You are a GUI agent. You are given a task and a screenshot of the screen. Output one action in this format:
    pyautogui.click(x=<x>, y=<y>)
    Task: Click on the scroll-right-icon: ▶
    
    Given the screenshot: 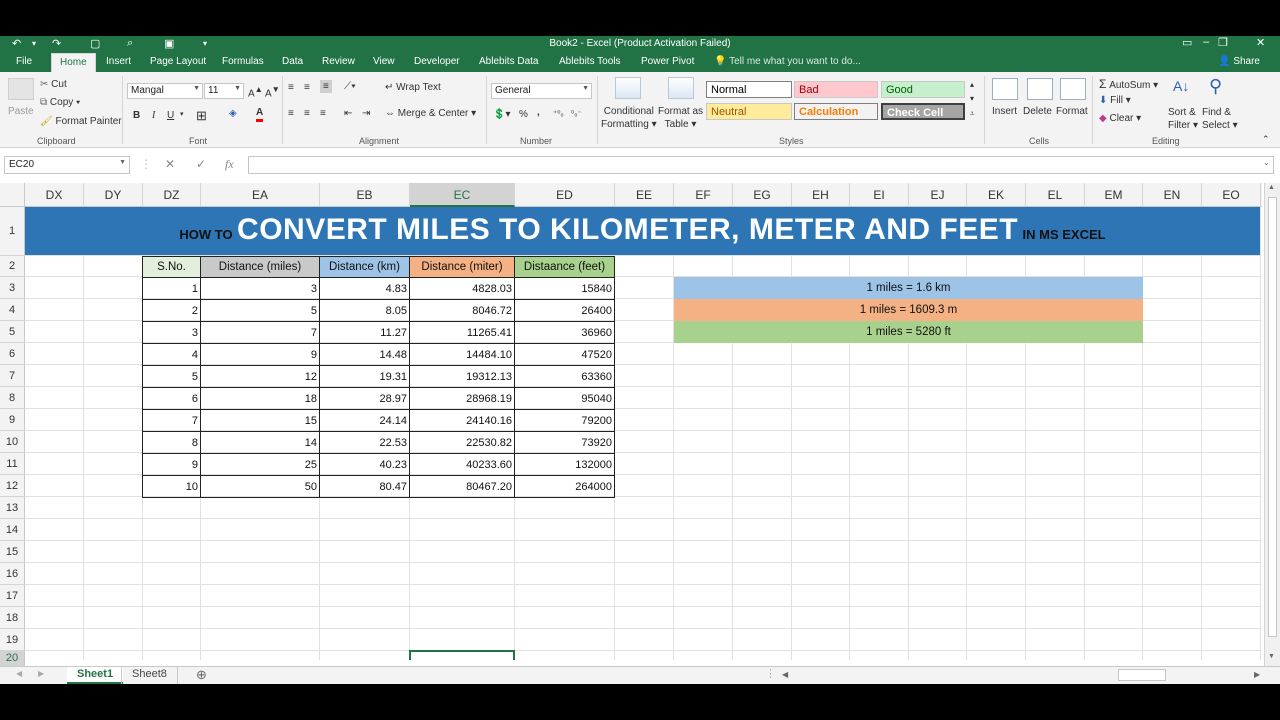 What is the action you would take?
    pyautogui.click(x=1257, y=674)
    